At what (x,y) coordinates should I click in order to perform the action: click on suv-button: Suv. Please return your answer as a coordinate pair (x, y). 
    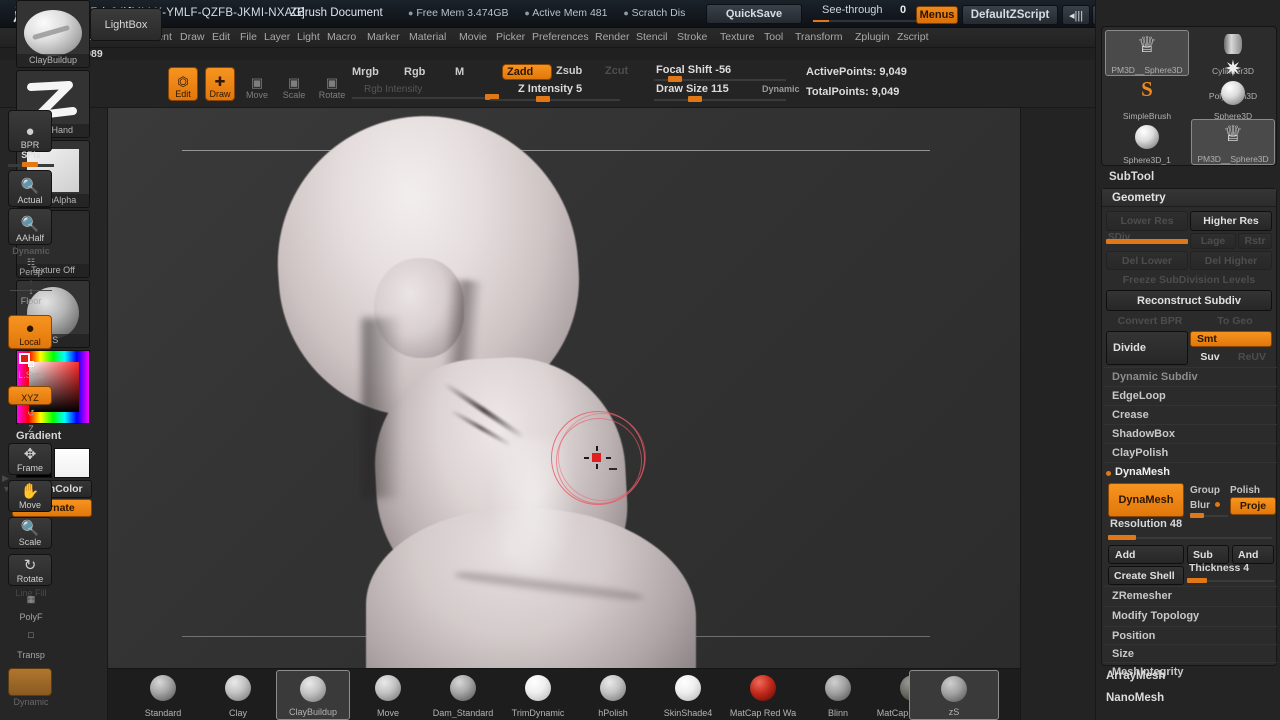
    Looking at the image, I should click on (1210, 357).